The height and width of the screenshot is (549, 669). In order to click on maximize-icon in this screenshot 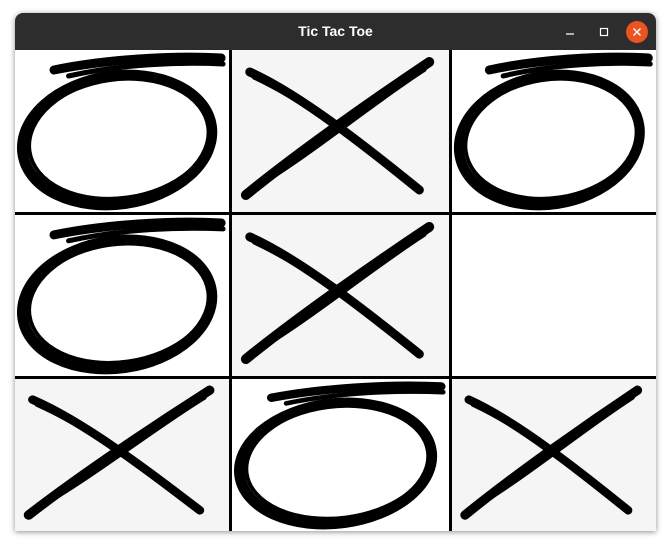, I will do `click(604, 32)`.